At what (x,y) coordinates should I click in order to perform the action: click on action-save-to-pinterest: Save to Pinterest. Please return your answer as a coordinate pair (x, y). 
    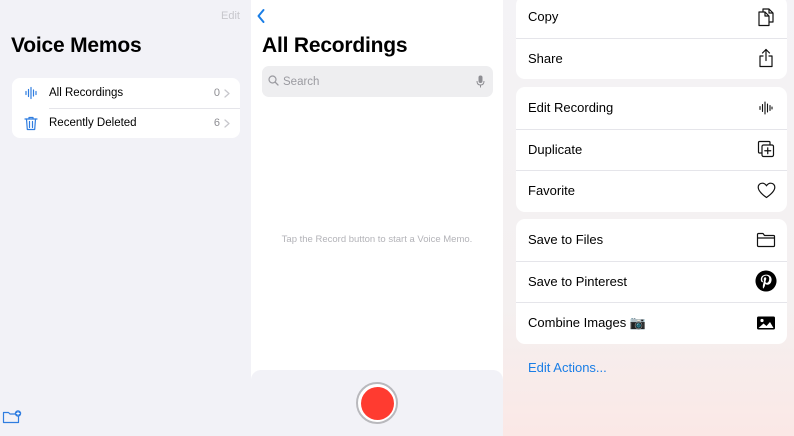
    Looking at the image, I should click on (651, 281).